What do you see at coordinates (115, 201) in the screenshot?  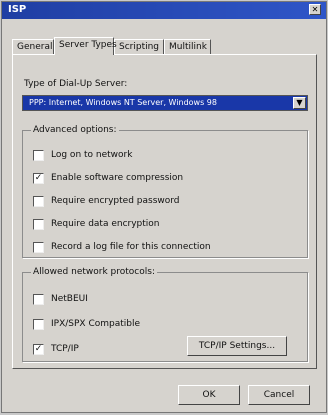 I see `checkbox-label: Require encrypted password` at bounding box center [115, 201].